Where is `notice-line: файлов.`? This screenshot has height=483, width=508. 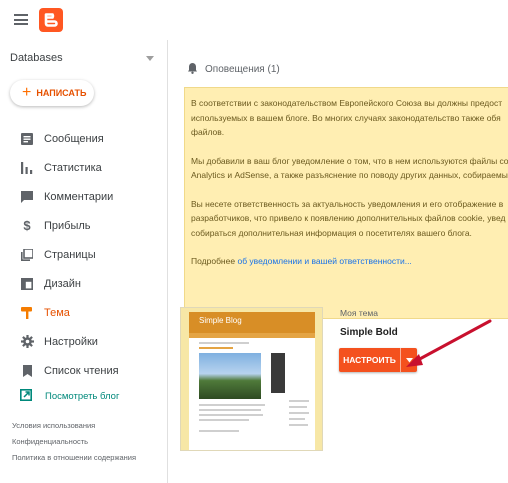 notice-line: файлов. is located at coordinates (208, 132).